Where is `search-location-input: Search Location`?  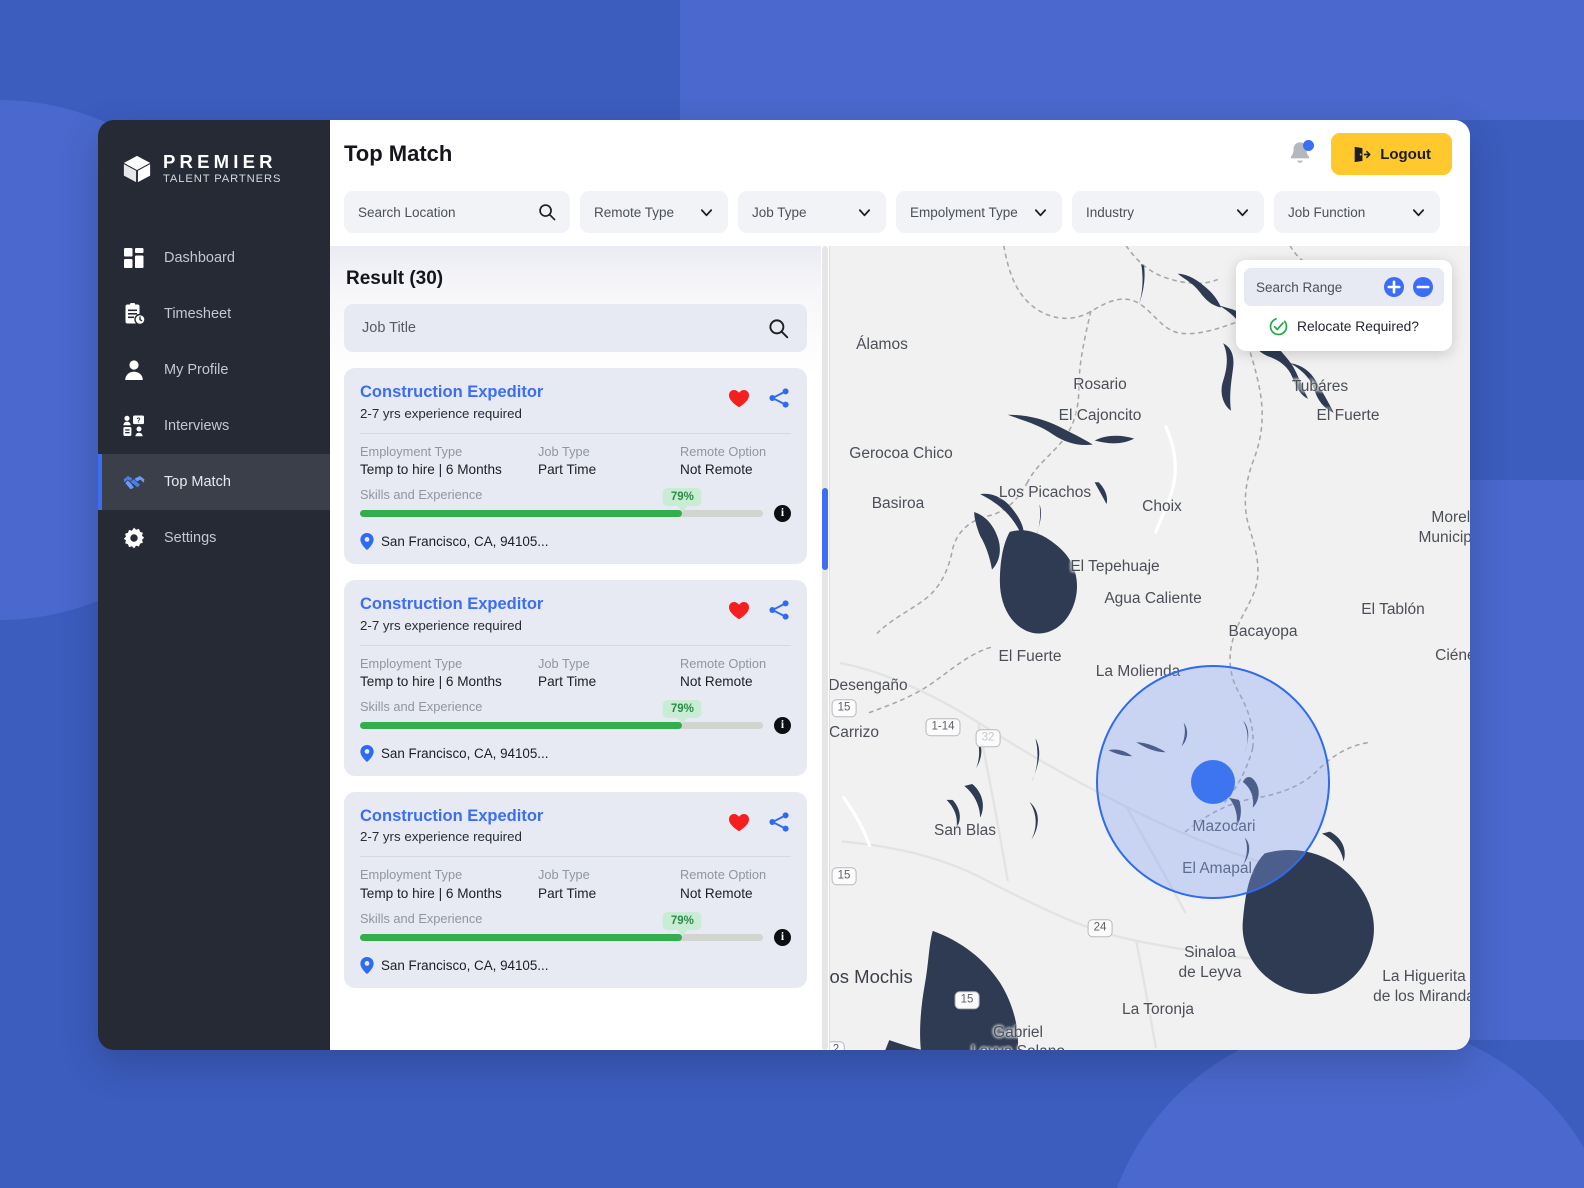
search-location-input: Search Location is located at coordinates (457, 212).